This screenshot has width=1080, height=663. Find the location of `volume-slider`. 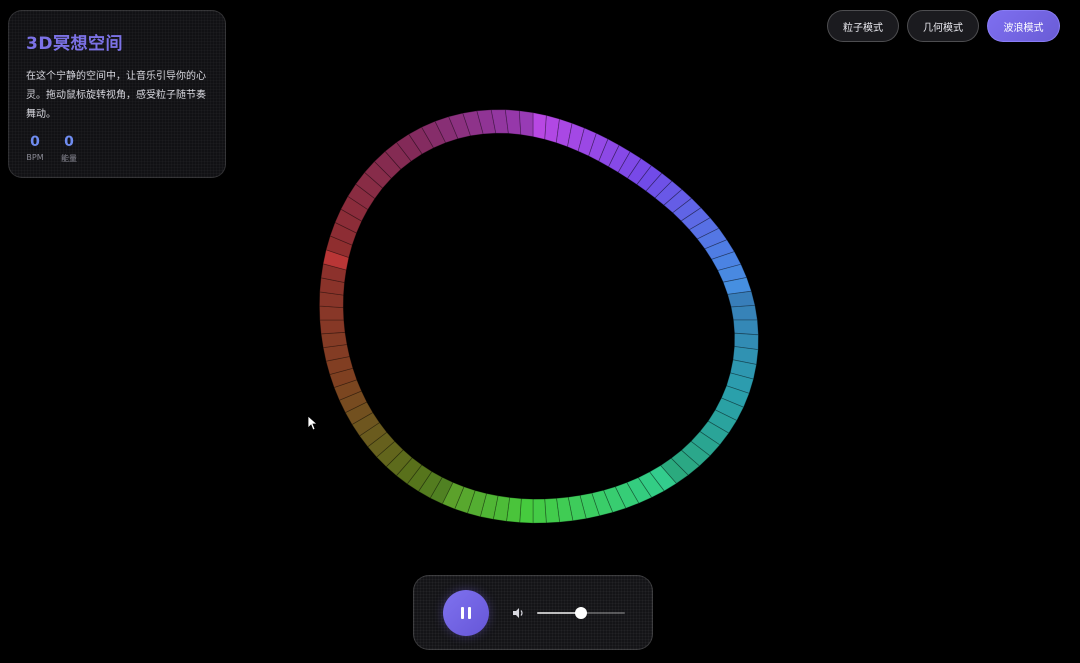

volume-slider is located at coordinates (581, 613).